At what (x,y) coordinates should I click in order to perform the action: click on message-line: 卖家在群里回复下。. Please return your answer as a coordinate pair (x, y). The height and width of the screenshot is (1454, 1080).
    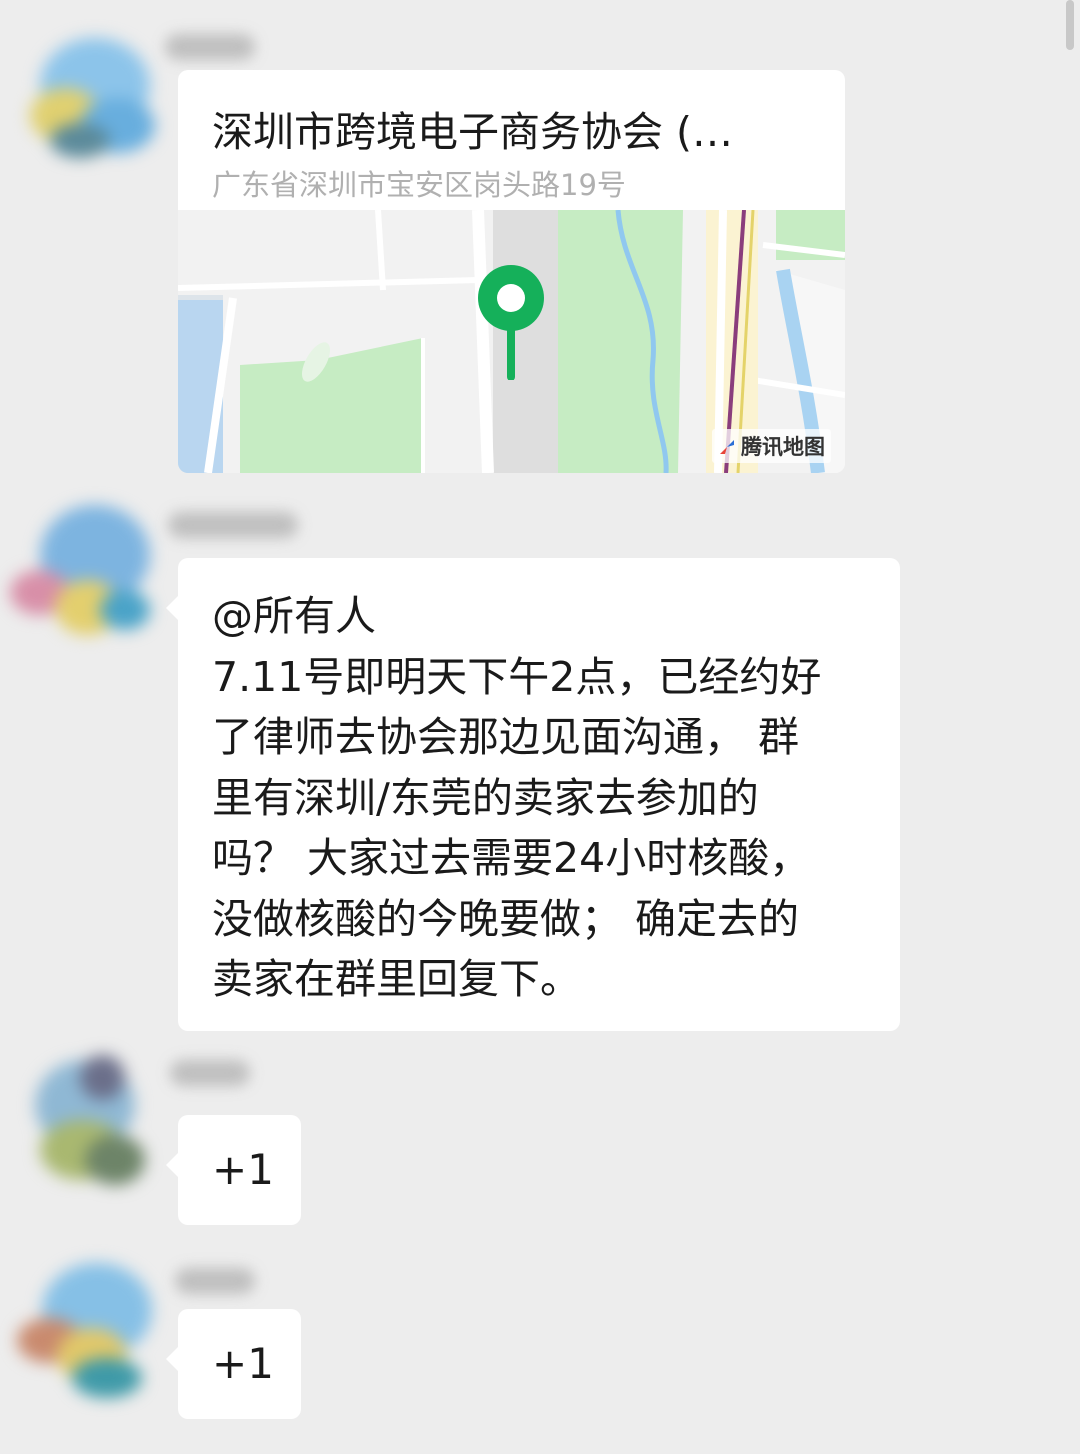
    Looking at the image, I should click on (396, 979).